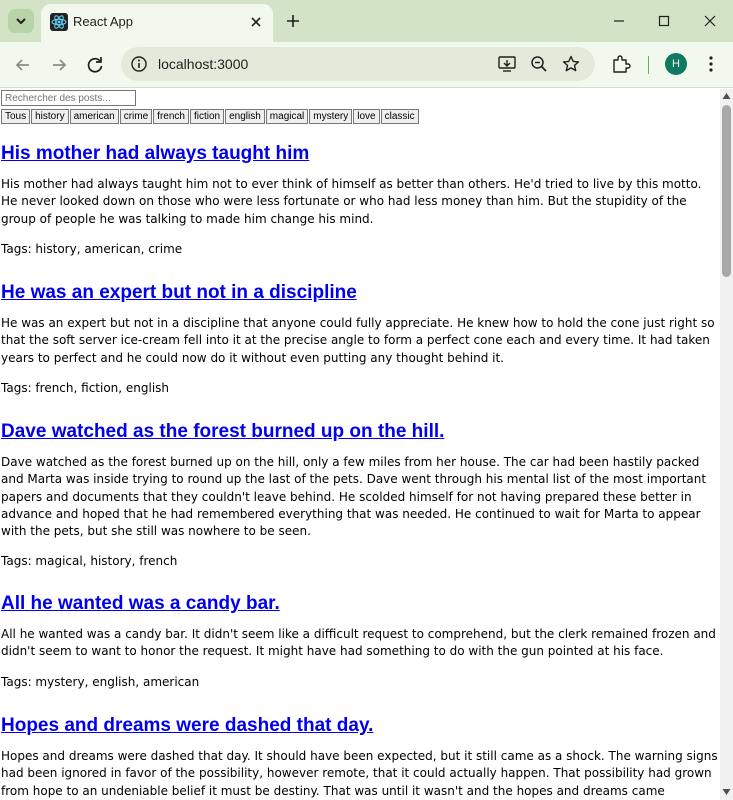 Image resolution: width=733 pixels, height=800 pixels. Describe the element at coordinates (100, 681) in the screenshot. I see `post-tags: Tags: mystery, english, american` at that location.